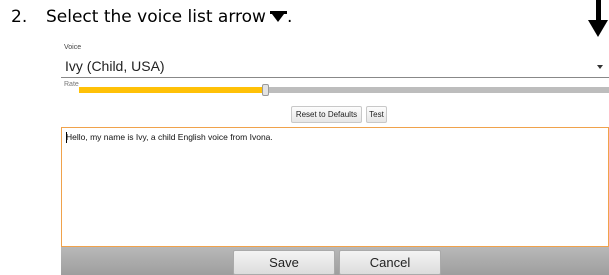 Image resolution: width=609 pixels, height=275 pixels. I want to click on cancel-button: Cancel, so click(390, 262).